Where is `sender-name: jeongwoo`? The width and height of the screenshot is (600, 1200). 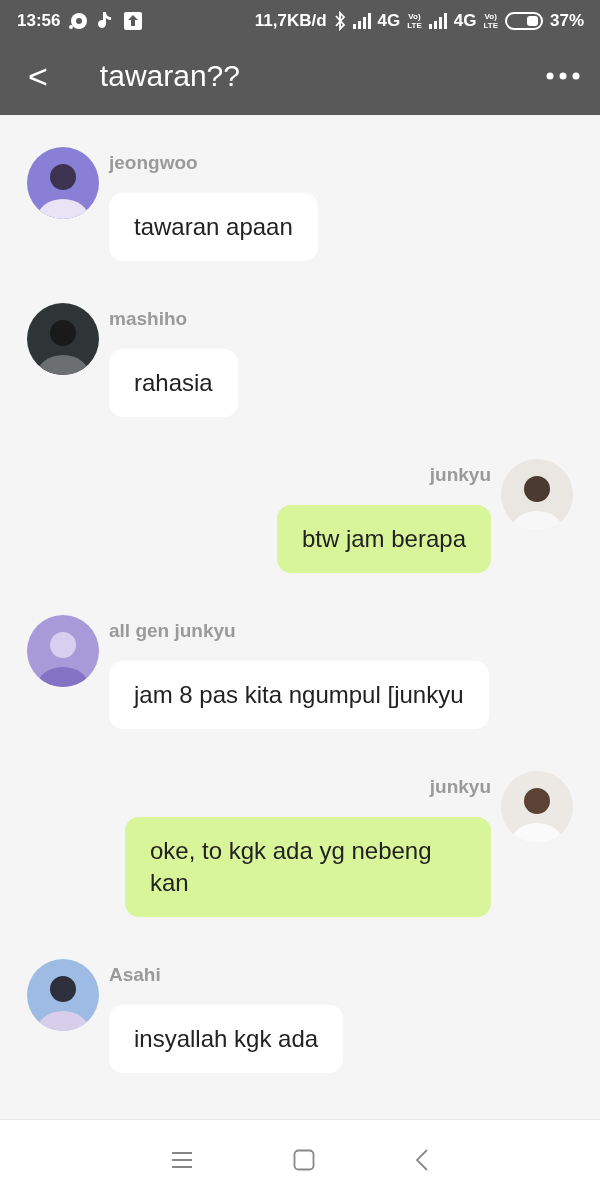 sender-name: jeongwoo is located at coordinates (153, 163).